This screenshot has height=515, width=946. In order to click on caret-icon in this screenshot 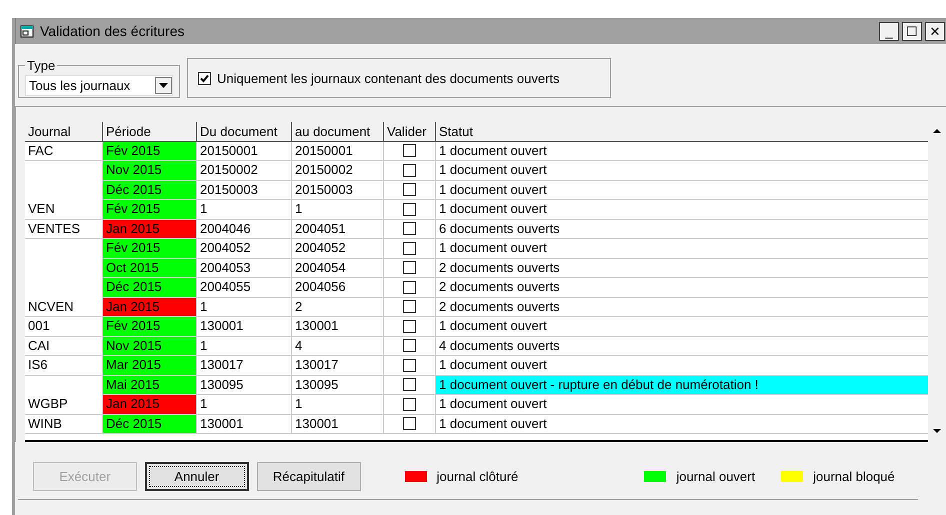, I will do `click(163, 85)`.